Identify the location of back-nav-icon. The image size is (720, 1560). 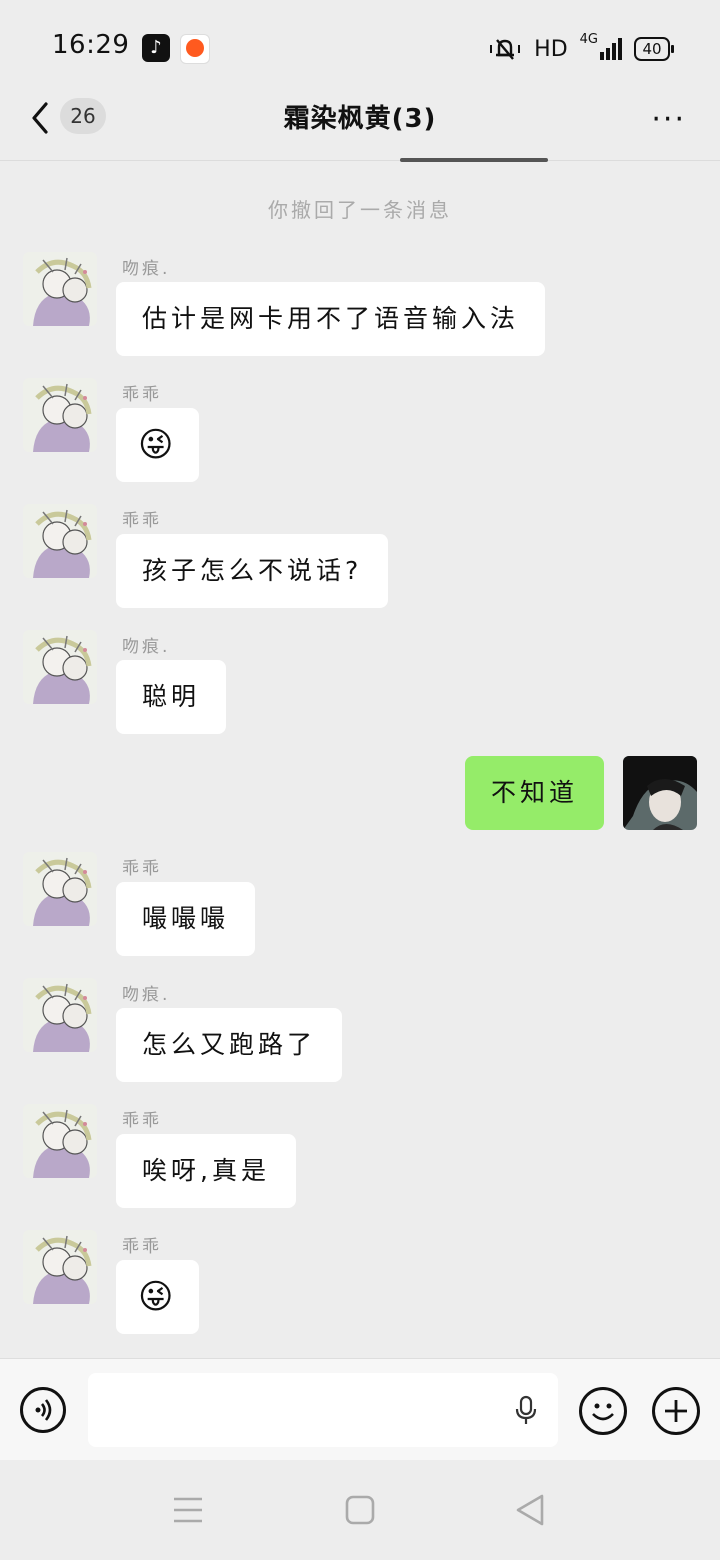
(530, 1510).